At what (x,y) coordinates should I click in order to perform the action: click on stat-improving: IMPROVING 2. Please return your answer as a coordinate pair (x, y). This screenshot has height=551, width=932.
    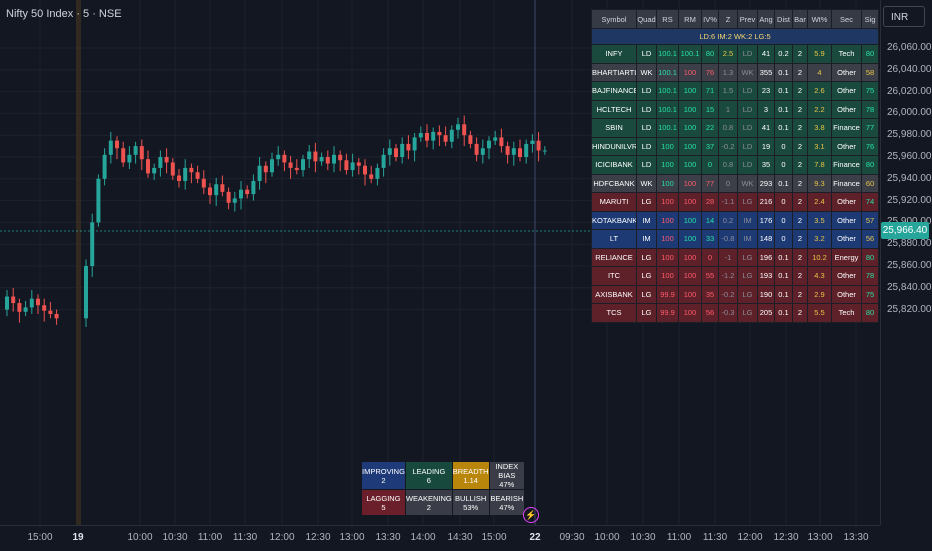
    Looking at the image, I should click on (383, 475).